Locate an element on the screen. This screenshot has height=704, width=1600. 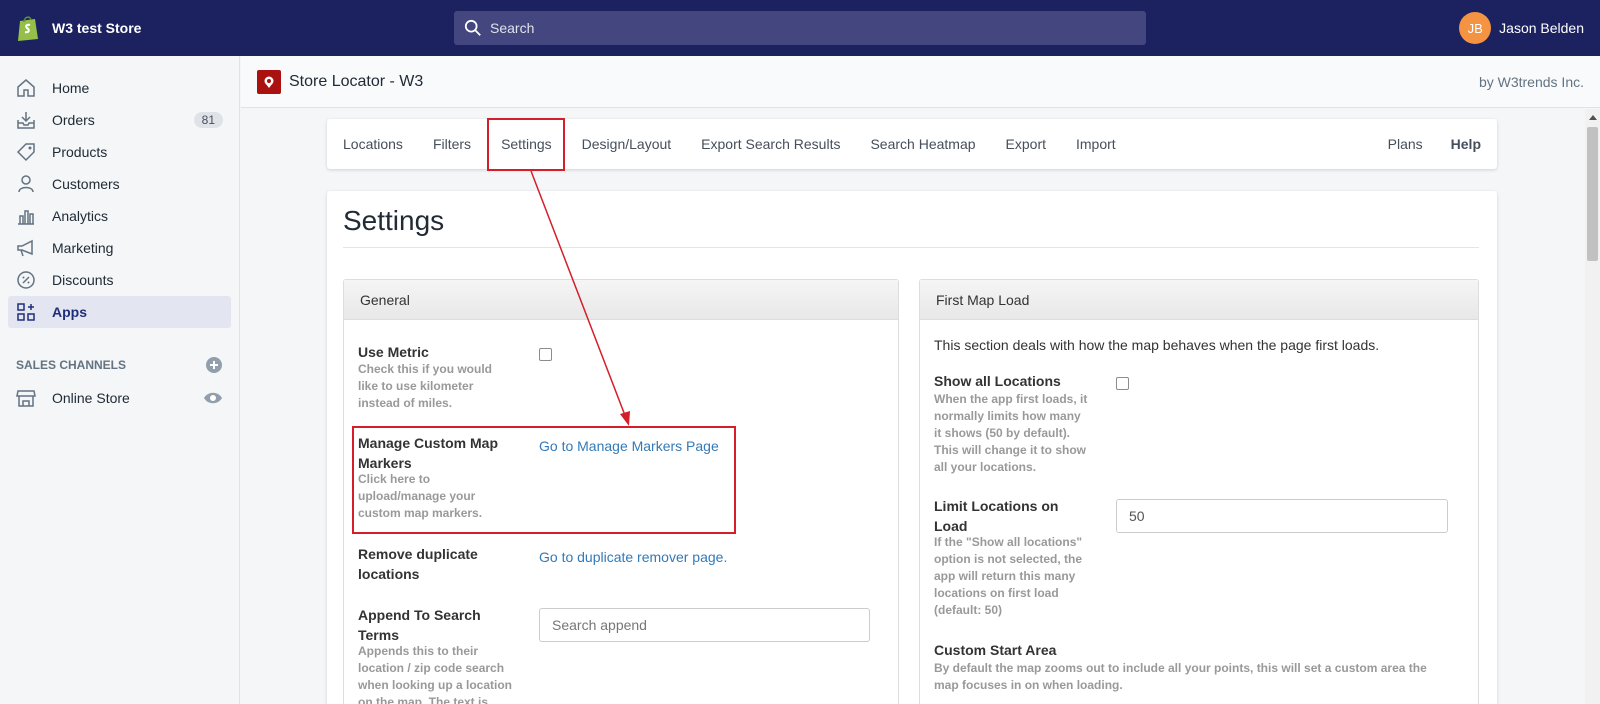
tab-import: Import is located at coordinates (1096, 144).